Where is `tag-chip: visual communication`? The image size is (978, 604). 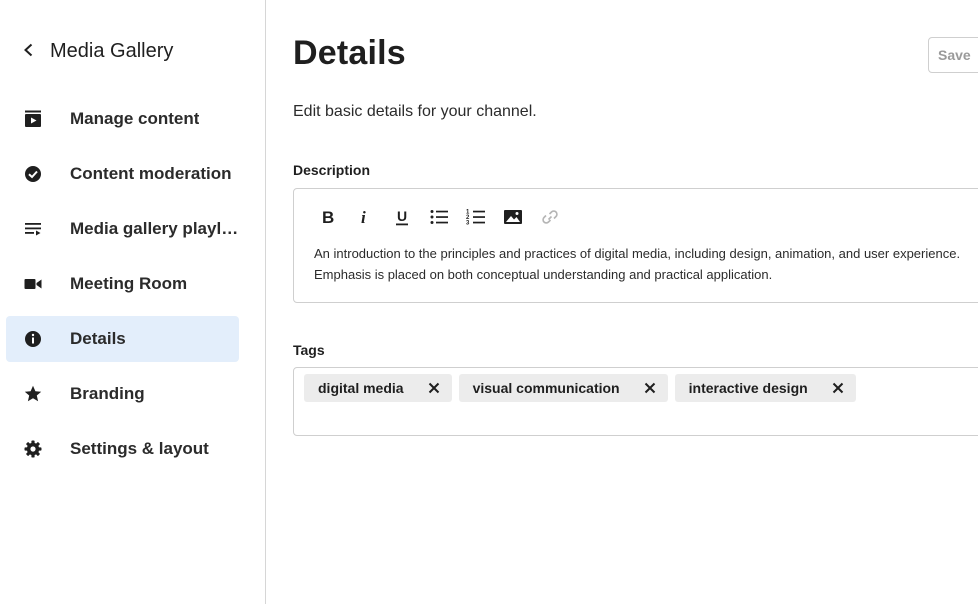 tag-chip: visual communication is located at coordinates (563, 388).